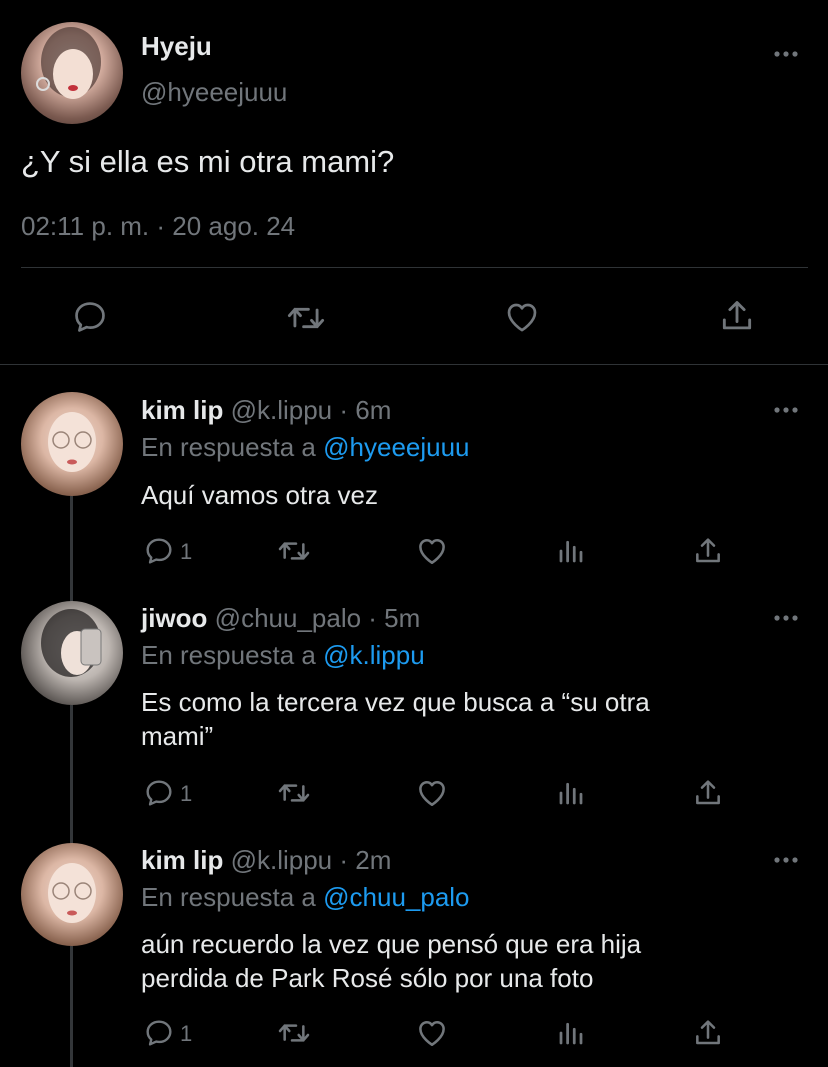  What do you see at coordinates (177, 736) in the screenshot?
I see `reply-text-line: mami”` at bounding box center [177, 736].